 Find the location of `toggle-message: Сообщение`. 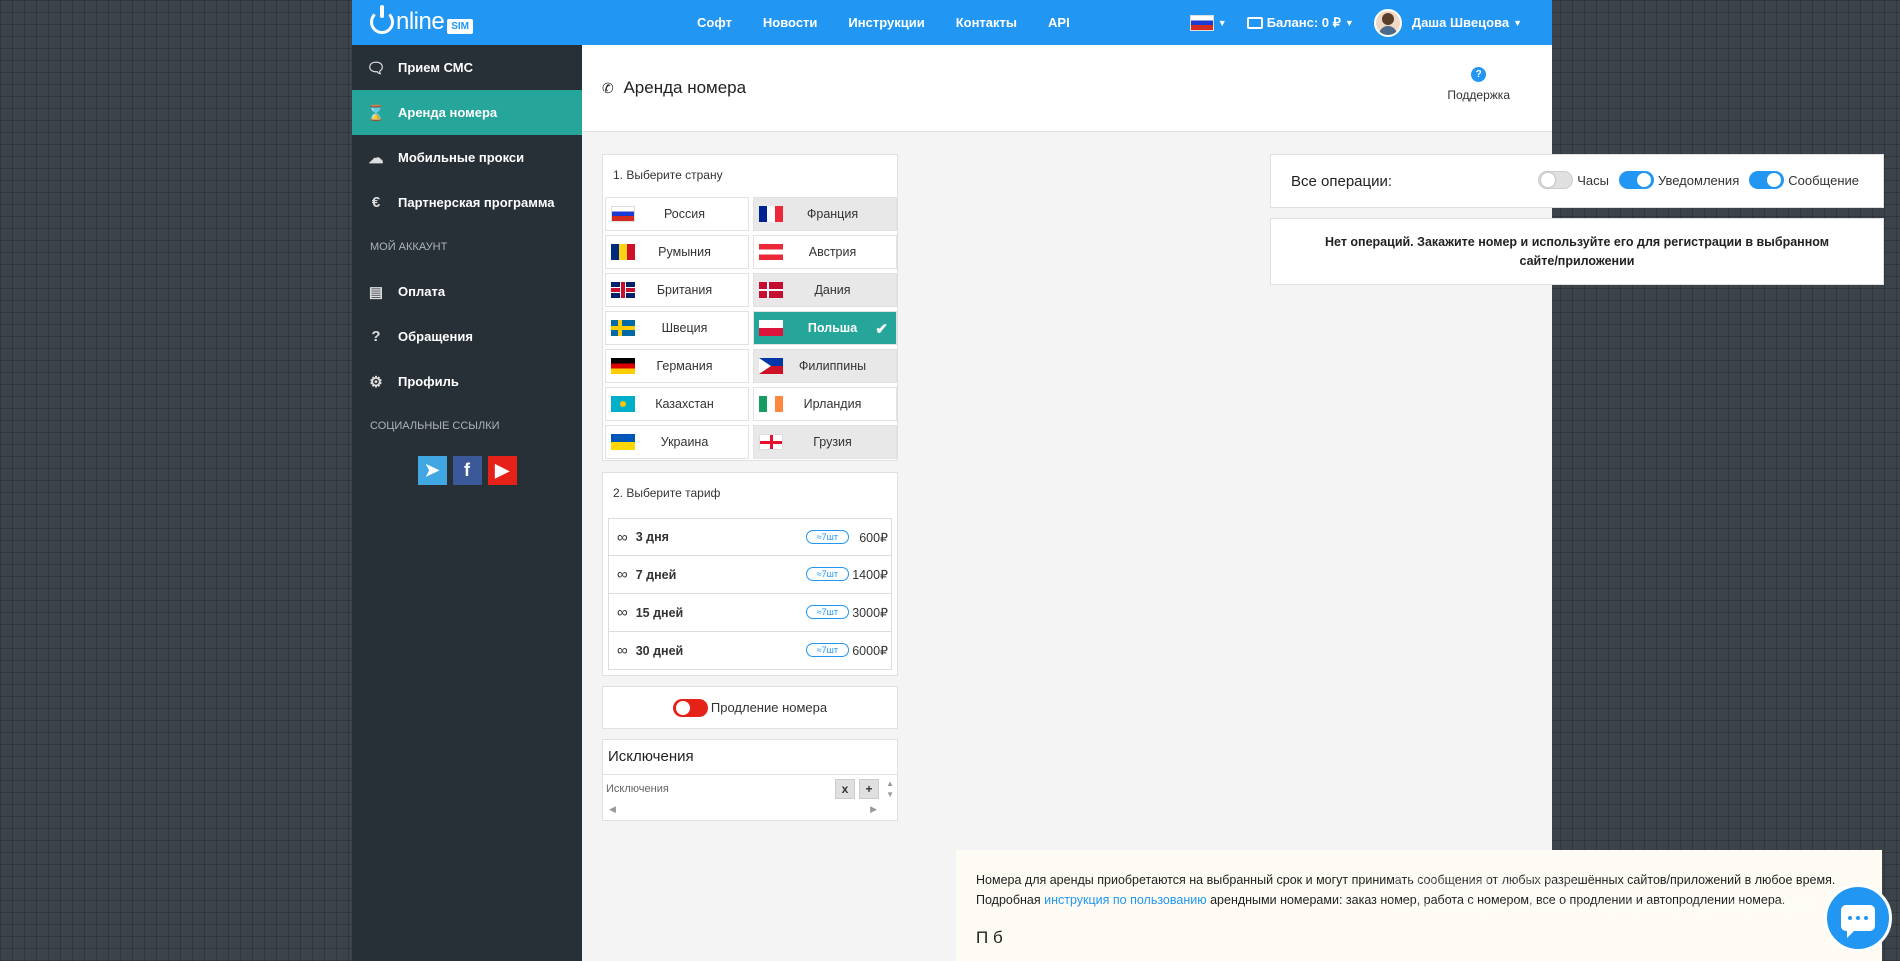

toggle-message: Сообщение is located at coordinates (1804, 180).